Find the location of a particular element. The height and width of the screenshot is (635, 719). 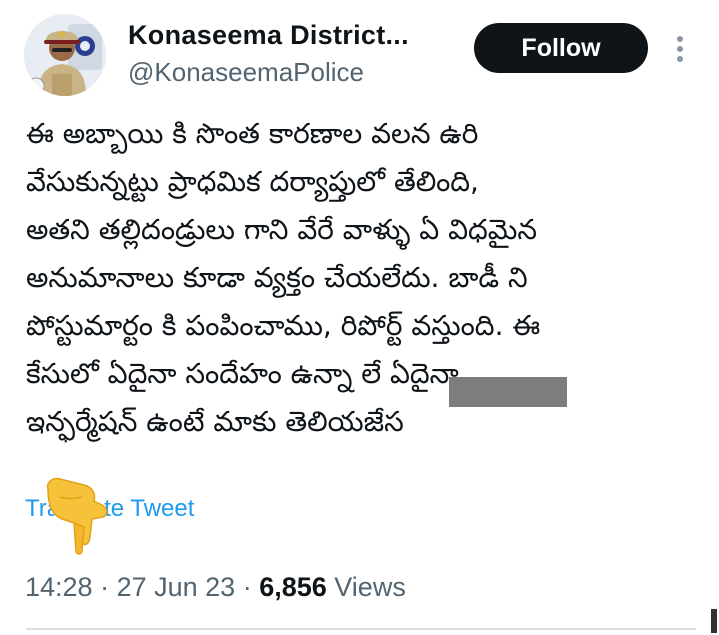

divider is located at coordinates (361, 629).